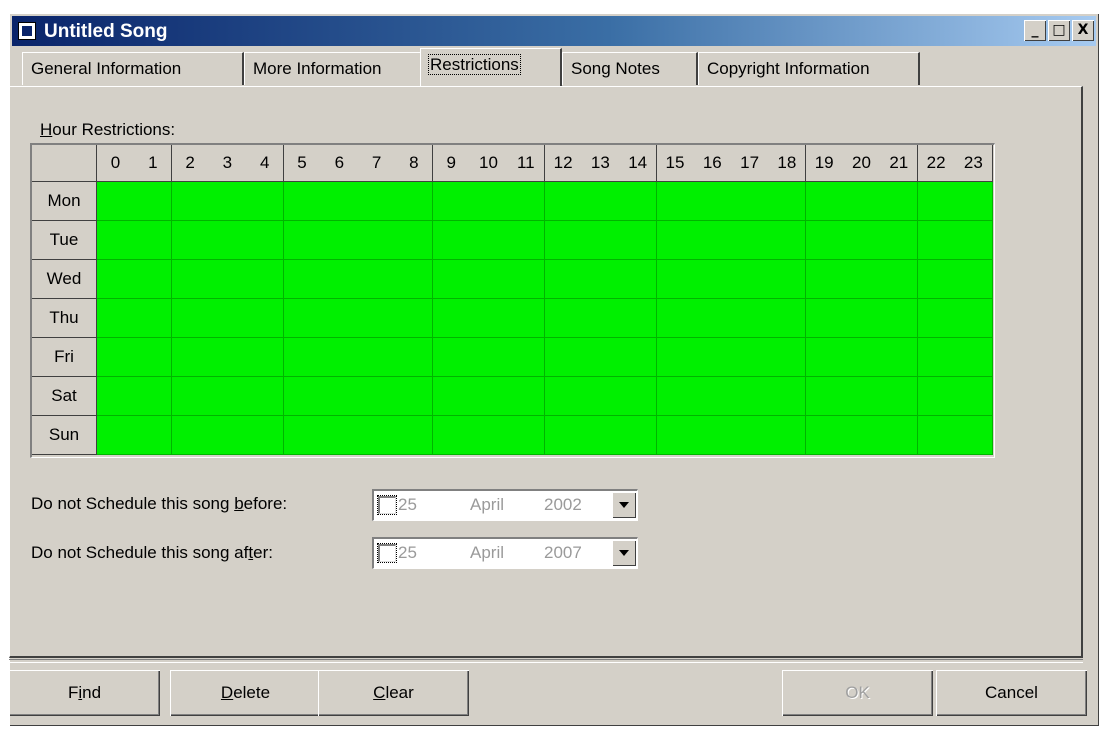  What do you see at coordinates (27, 31) in the screenshot?
I see `app-icon` at bounding box center [27, 31].